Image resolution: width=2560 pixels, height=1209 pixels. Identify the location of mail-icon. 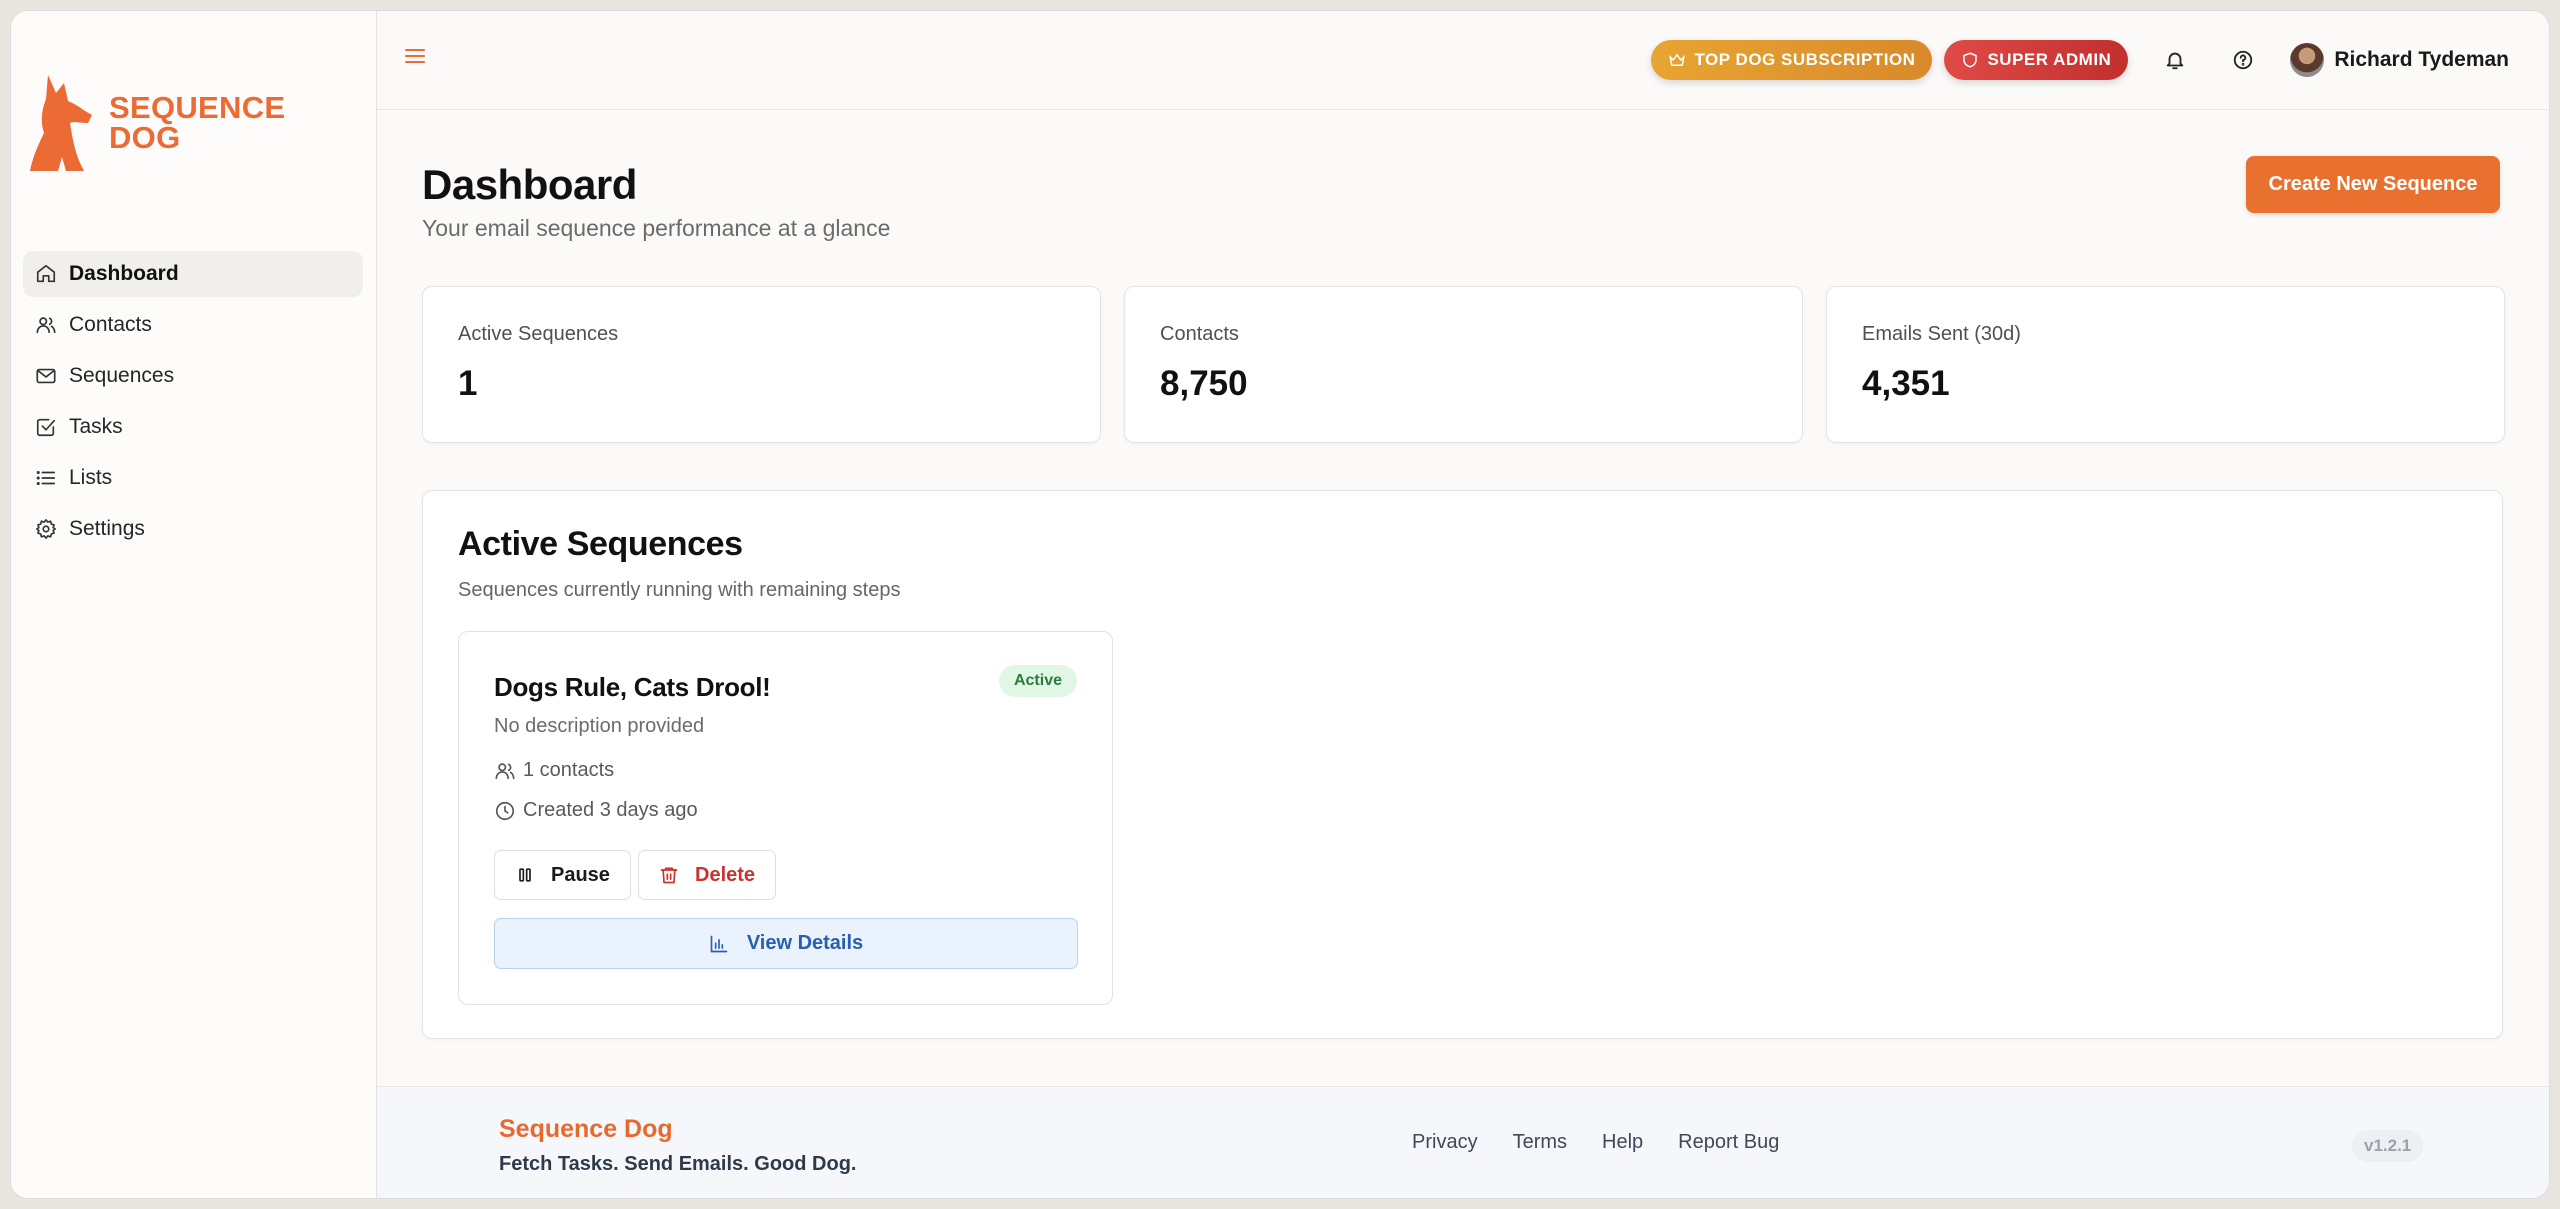
(46, 376).